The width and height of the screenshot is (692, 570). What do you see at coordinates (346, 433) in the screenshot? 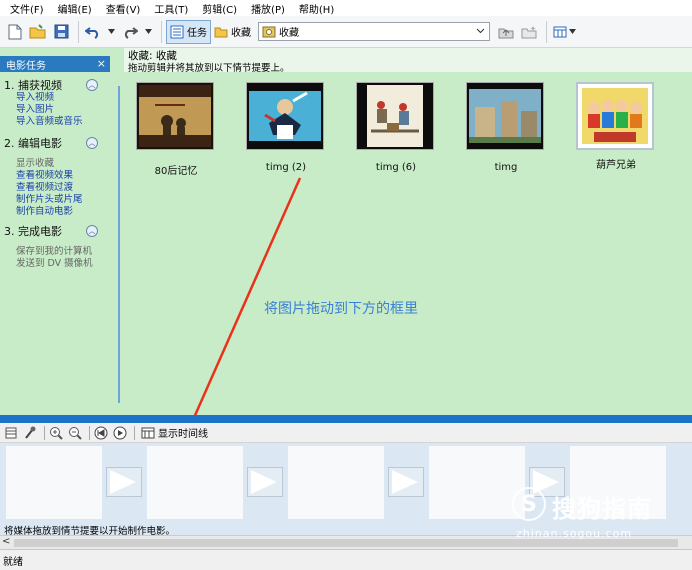
I see `storyboard-toolbar: 显示时间线` at bounding box center [346, 433].